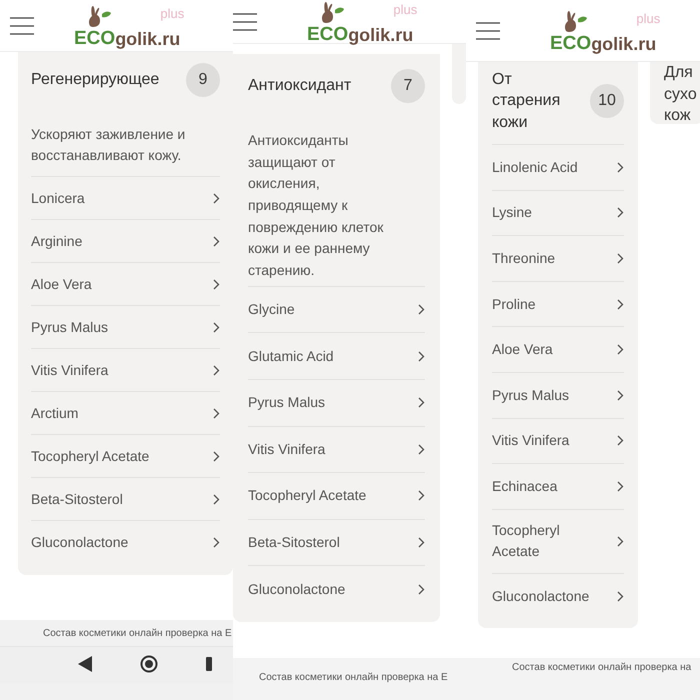 Image resolution: width=700 pixels, height=700 pixels. What do you see at coordinates (203, 80) in the screenshot?
I see `count-badge: 9` at bounding box center [203, 80].